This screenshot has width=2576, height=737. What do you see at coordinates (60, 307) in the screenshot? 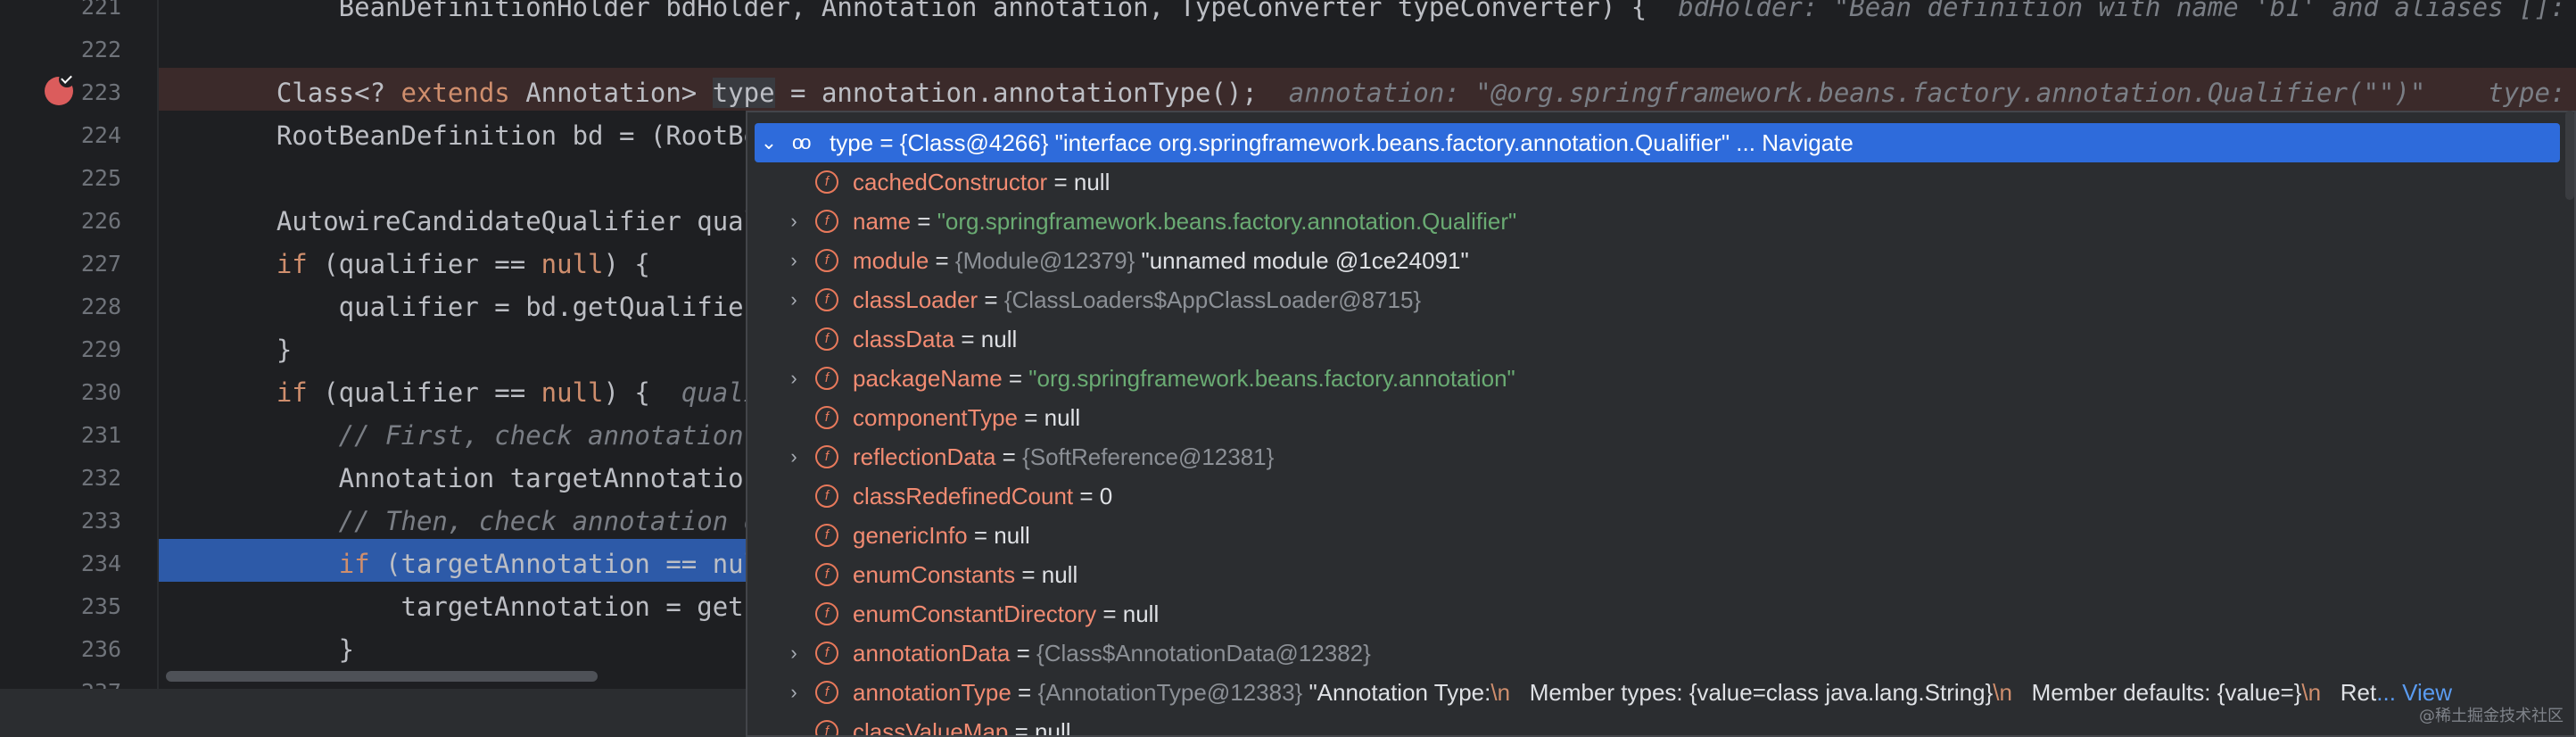
I see `line-number: 228` at bounding box center [60, 307].